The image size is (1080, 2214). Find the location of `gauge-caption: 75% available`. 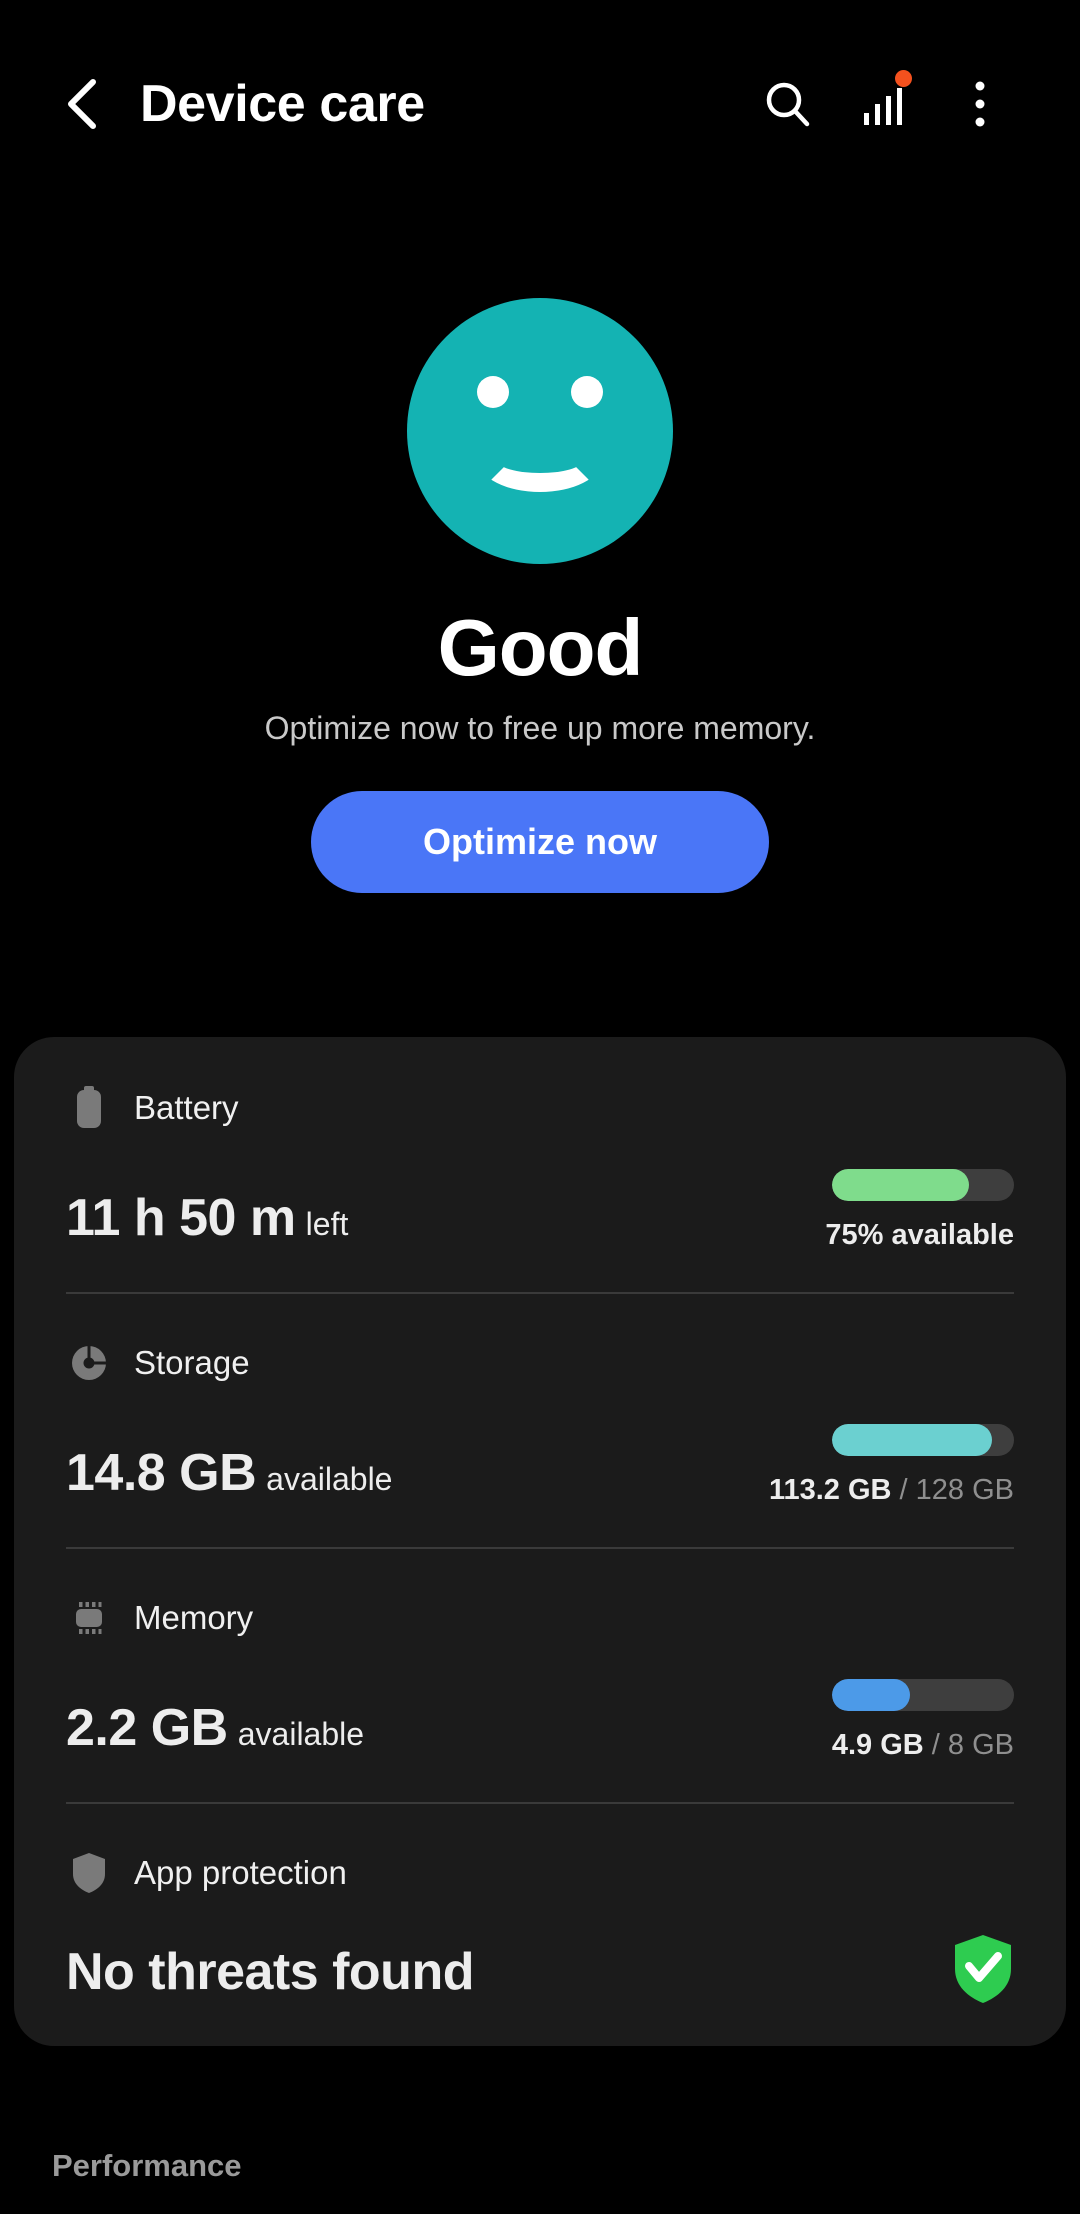

gauge-caption: 75% available is located at coordinates (919, 1235).